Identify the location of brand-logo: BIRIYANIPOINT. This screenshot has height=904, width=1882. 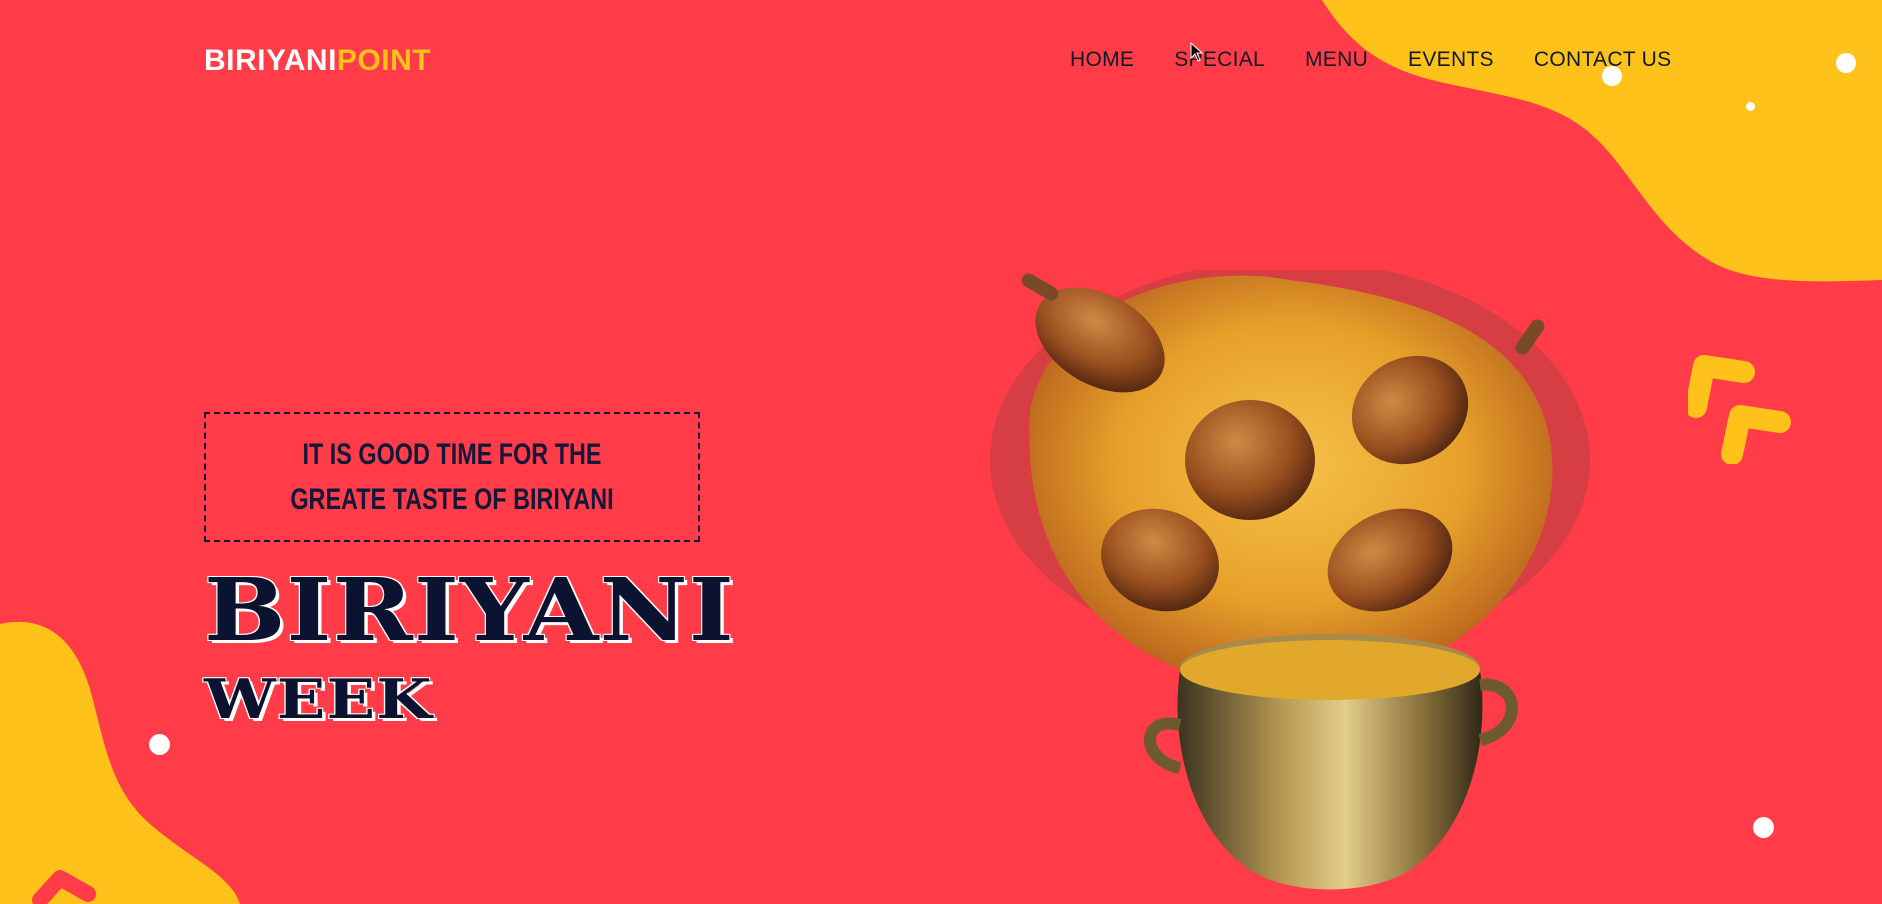
(317, 61).